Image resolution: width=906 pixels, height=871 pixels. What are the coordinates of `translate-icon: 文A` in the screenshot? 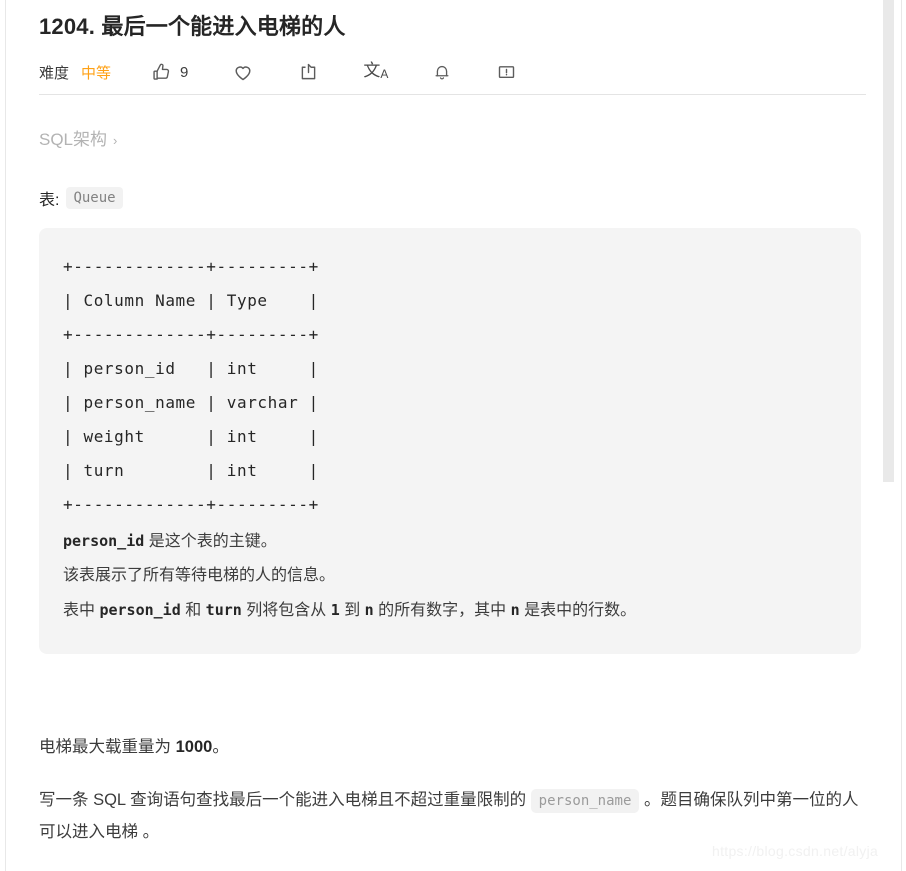 It's located at (376, 71).